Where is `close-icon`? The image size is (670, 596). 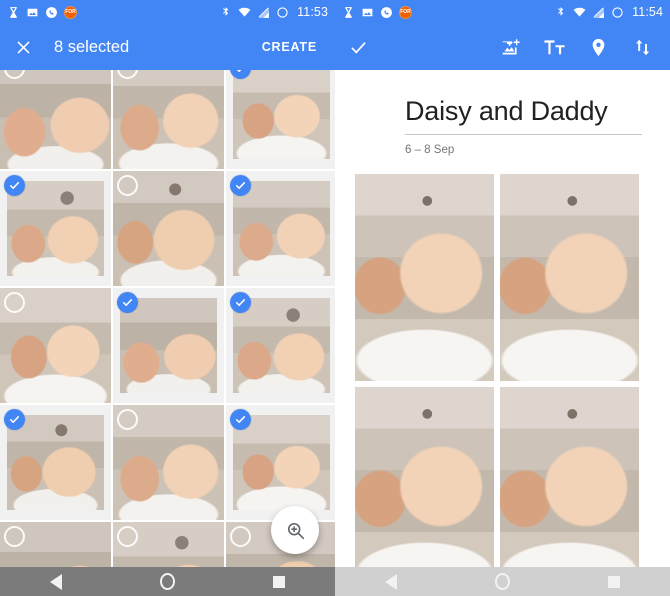
close-icon is located at coordinates (23, 47).